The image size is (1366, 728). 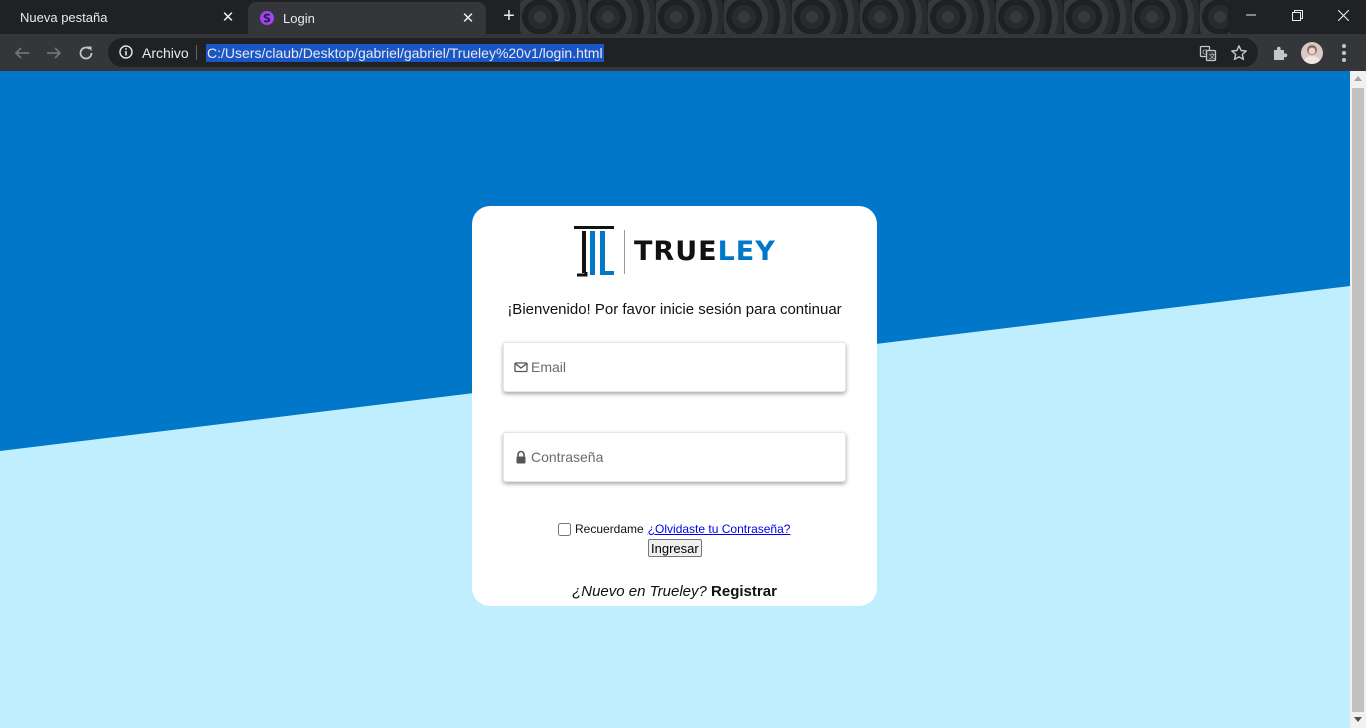 What do you see at coordinates (521, 457) in the screenshot?
I see `lock-icon` at bounding box center [521, 457].